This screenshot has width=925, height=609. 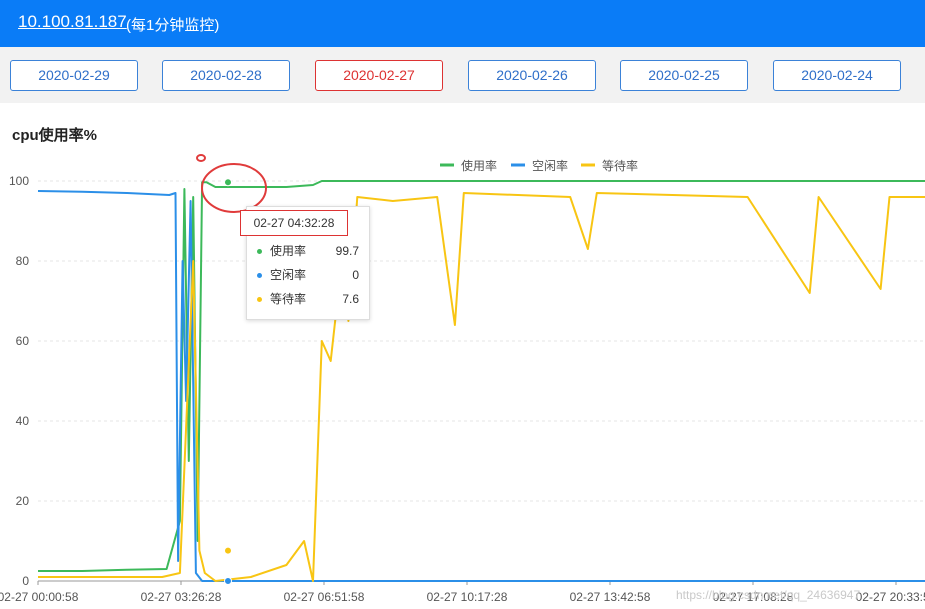 I want to click on y-tick-label: 60, so click(x=23, y=341).